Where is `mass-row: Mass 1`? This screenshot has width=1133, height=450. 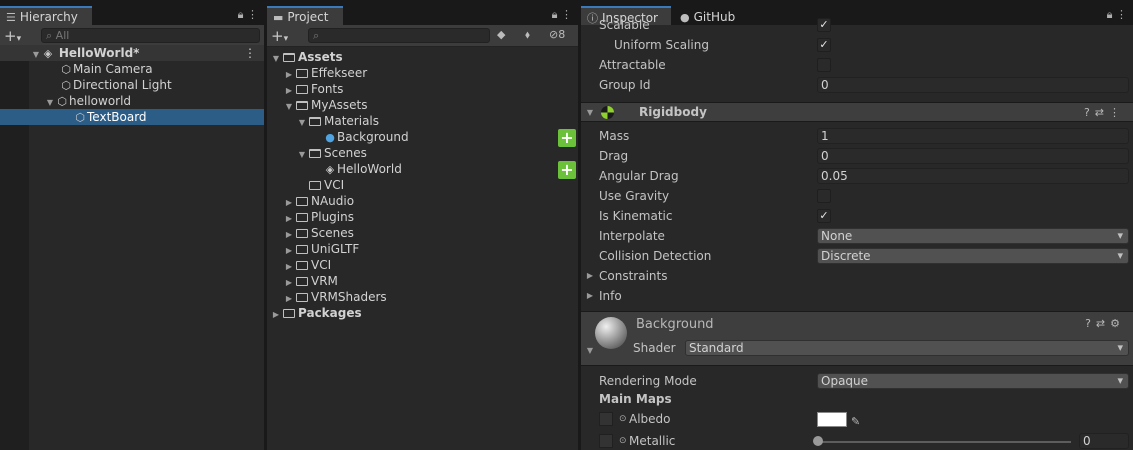
mass-row: Mass 1 is located at coordinates (857, 136).